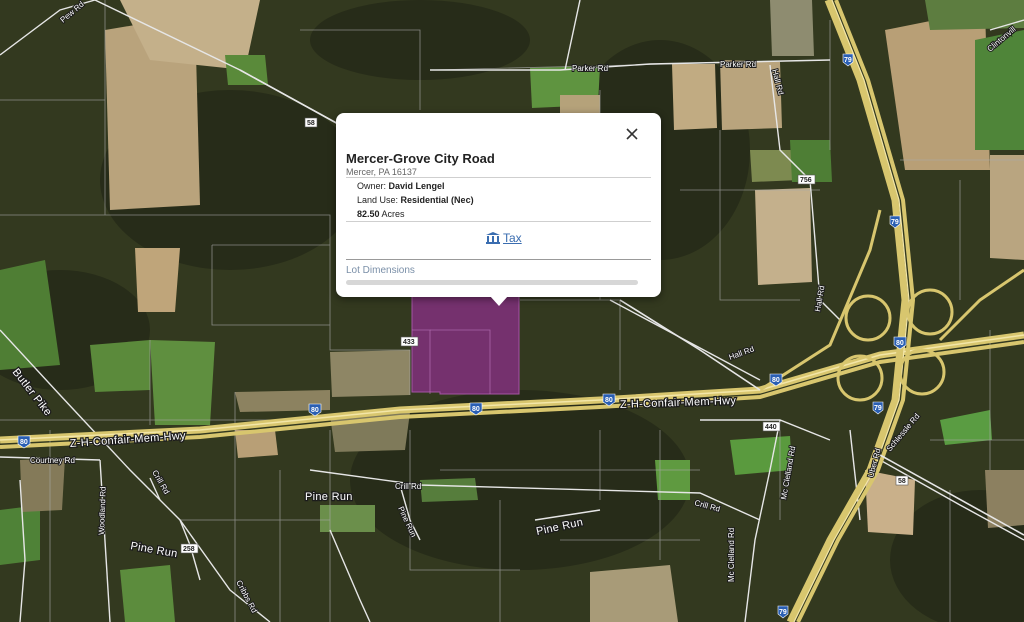 The height and width of the screenshot is (622, 1024). What do you see at coordinates (590, 68) in the screenshot?
I see `road-label-parker-rd: Parker Rd` at bounding box center [590, 68].